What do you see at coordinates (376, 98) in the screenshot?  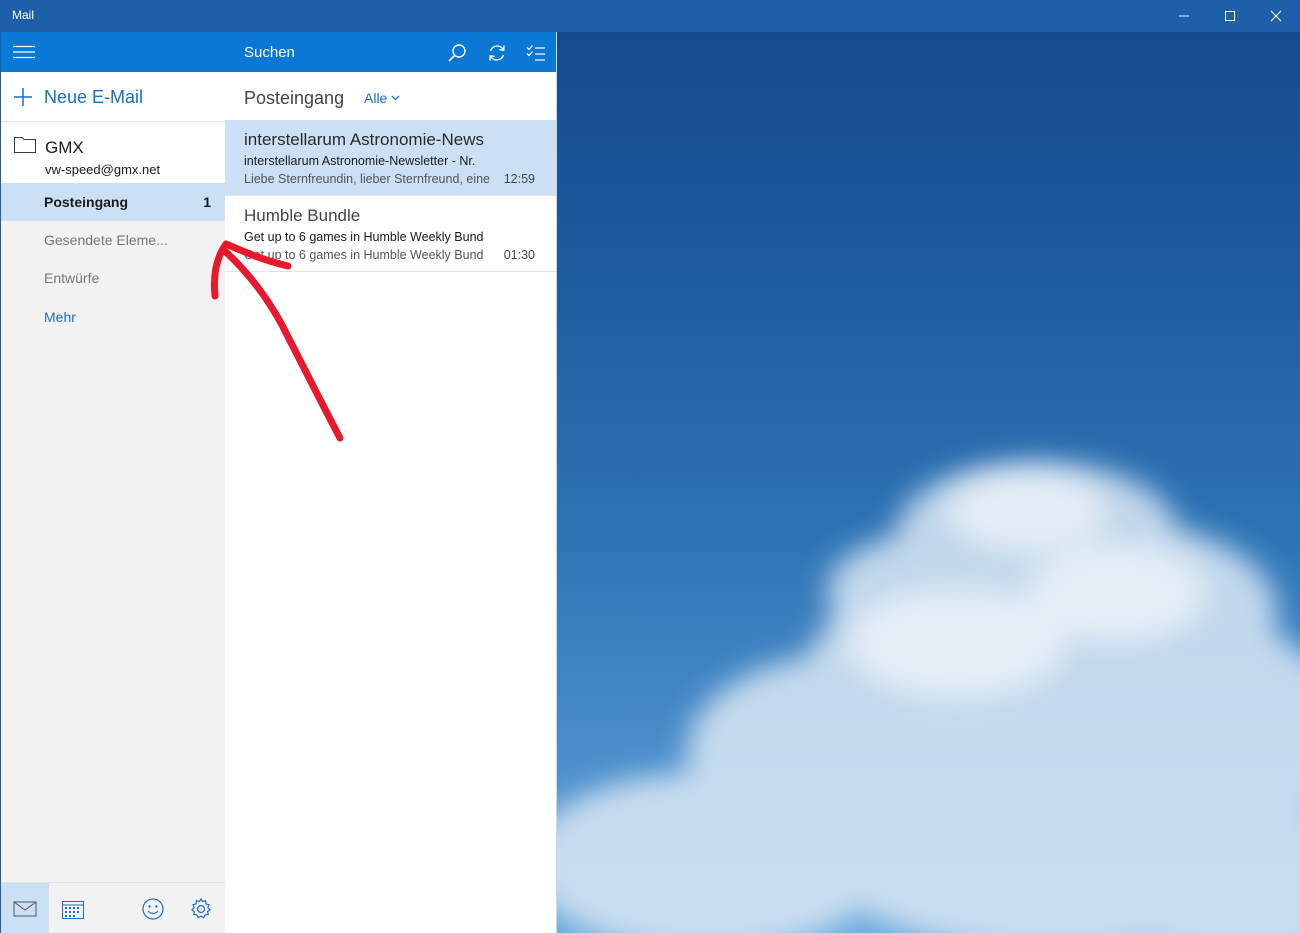 I see `filter-label: Alle` at bounding box center [376, 98].